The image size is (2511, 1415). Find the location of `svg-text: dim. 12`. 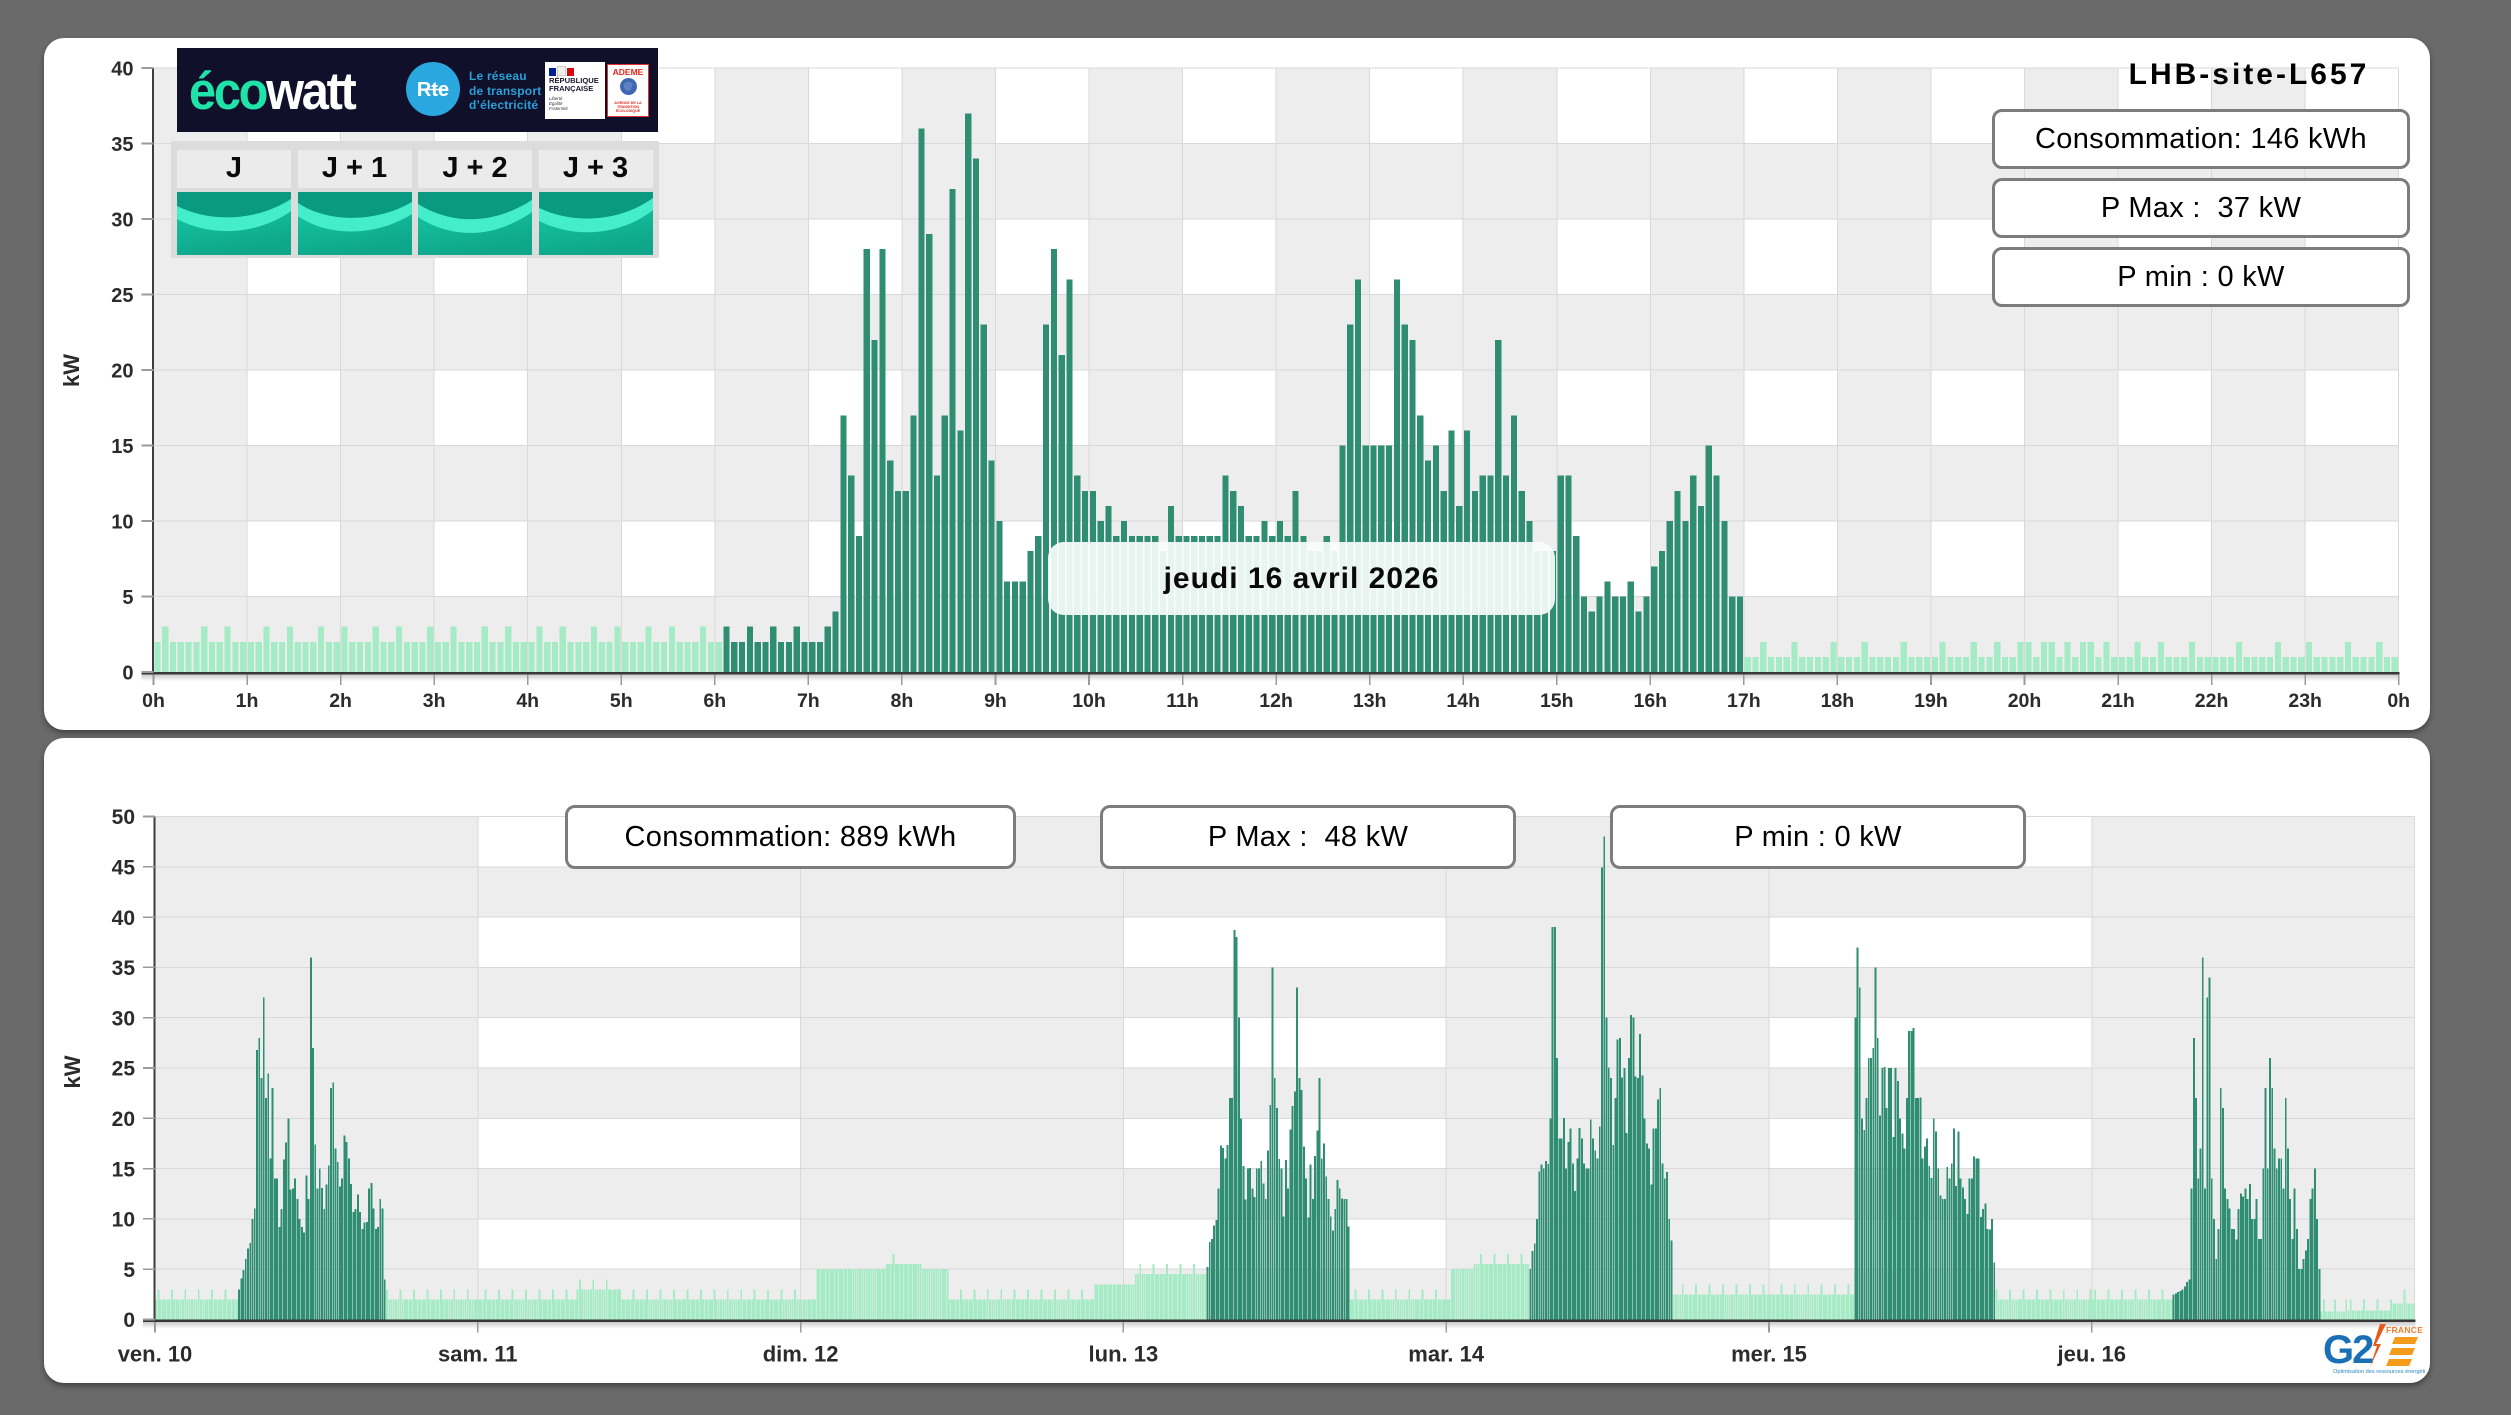

svg-text: dim. 12 is located at coordinates (801, 1354).